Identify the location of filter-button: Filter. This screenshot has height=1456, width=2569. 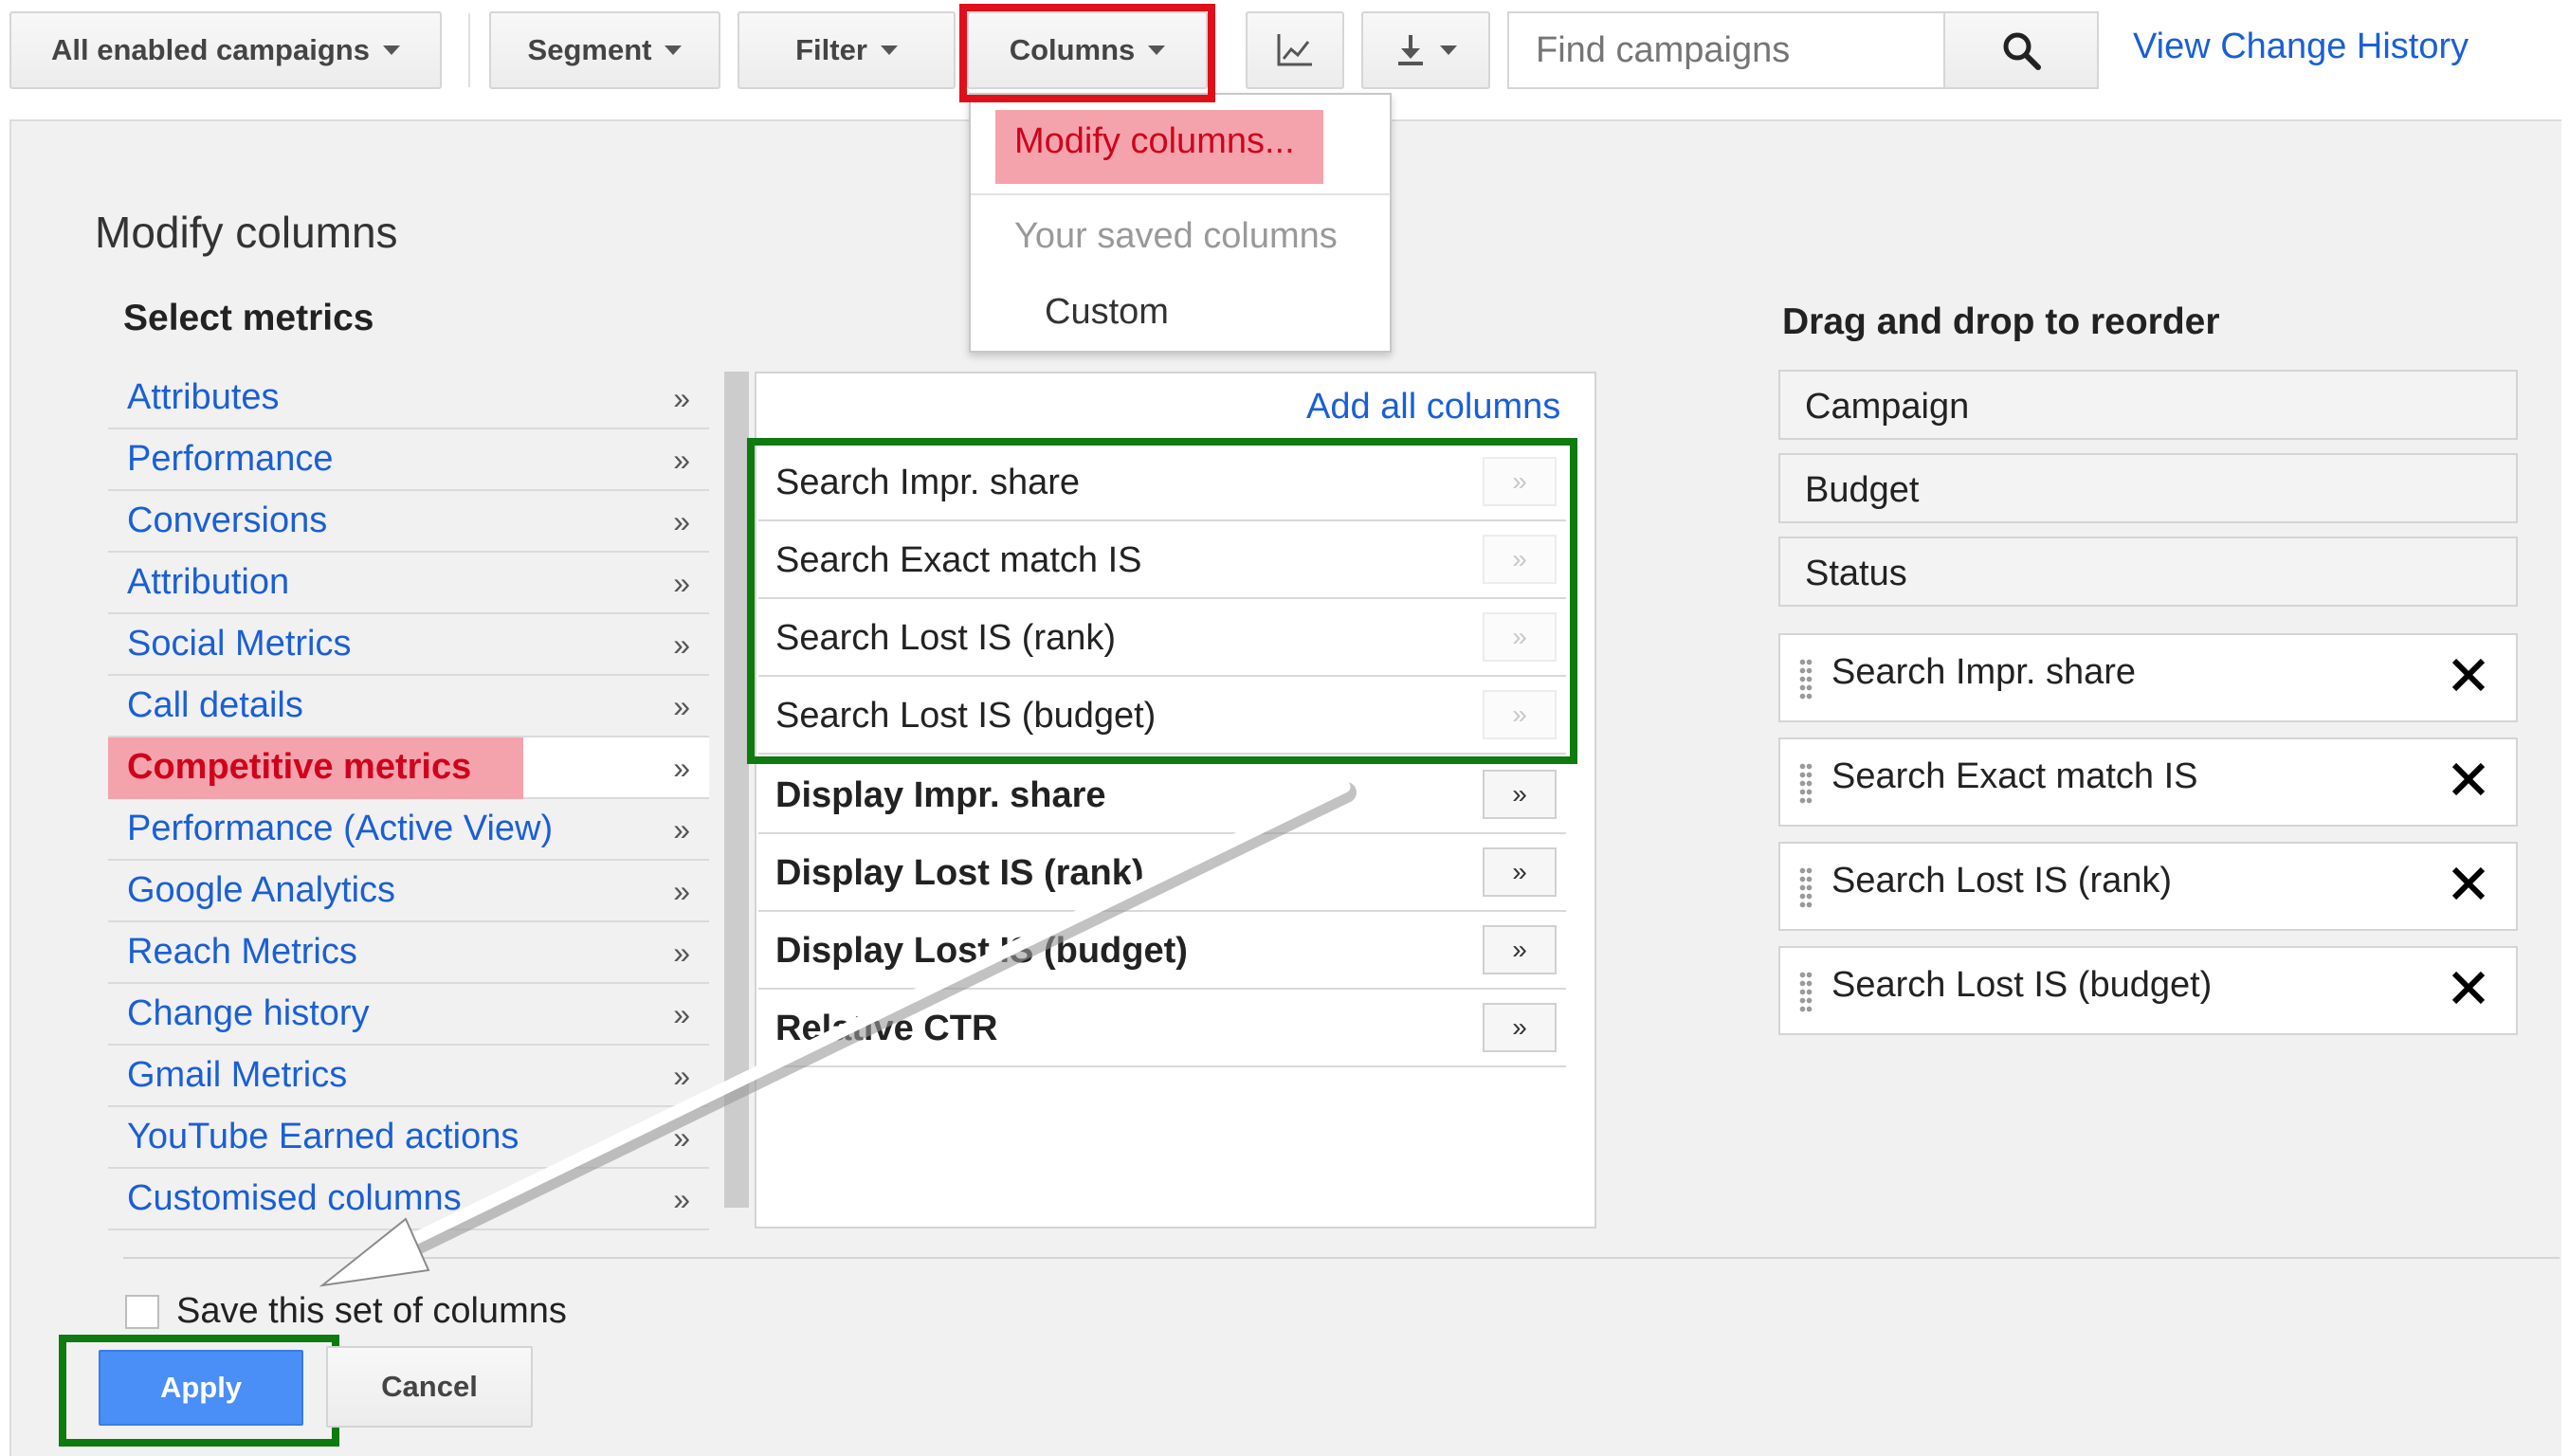
(847, 50).